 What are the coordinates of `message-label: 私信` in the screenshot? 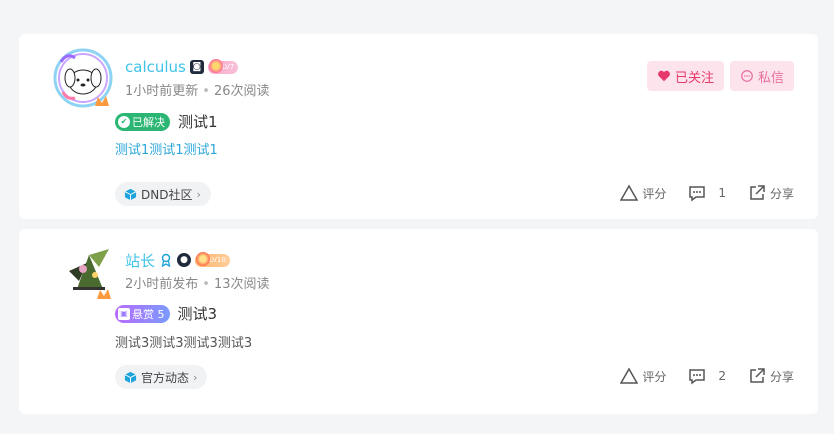 It's located at (770, 78).